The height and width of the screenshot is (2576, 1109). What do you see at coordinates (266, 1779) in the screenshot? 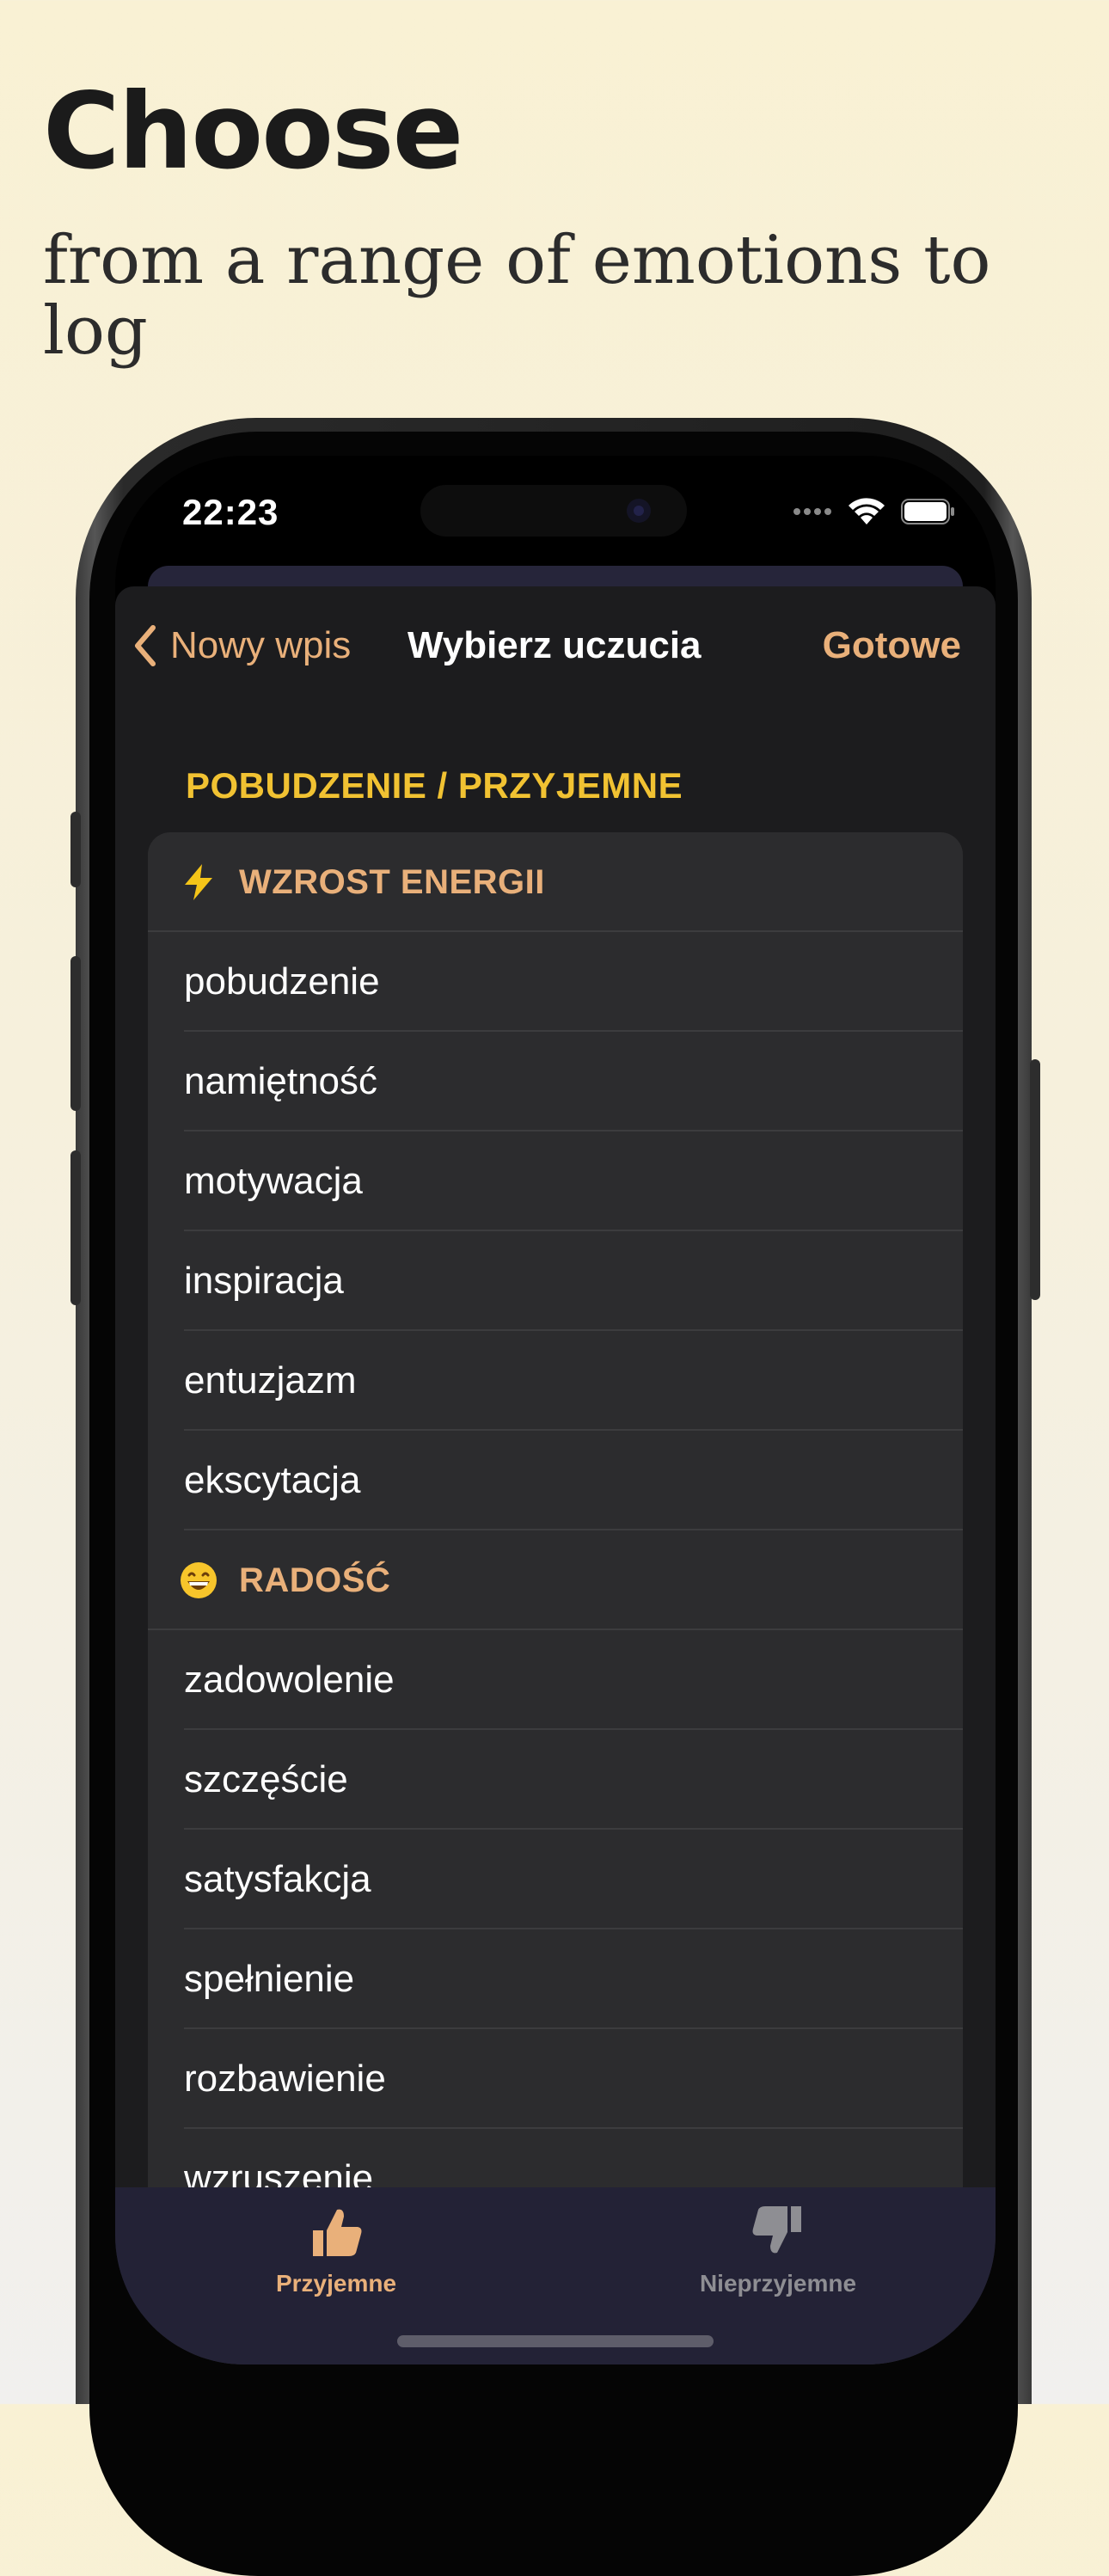
I see `emotion-label: szczęście` at bounding box center [266, 1779].